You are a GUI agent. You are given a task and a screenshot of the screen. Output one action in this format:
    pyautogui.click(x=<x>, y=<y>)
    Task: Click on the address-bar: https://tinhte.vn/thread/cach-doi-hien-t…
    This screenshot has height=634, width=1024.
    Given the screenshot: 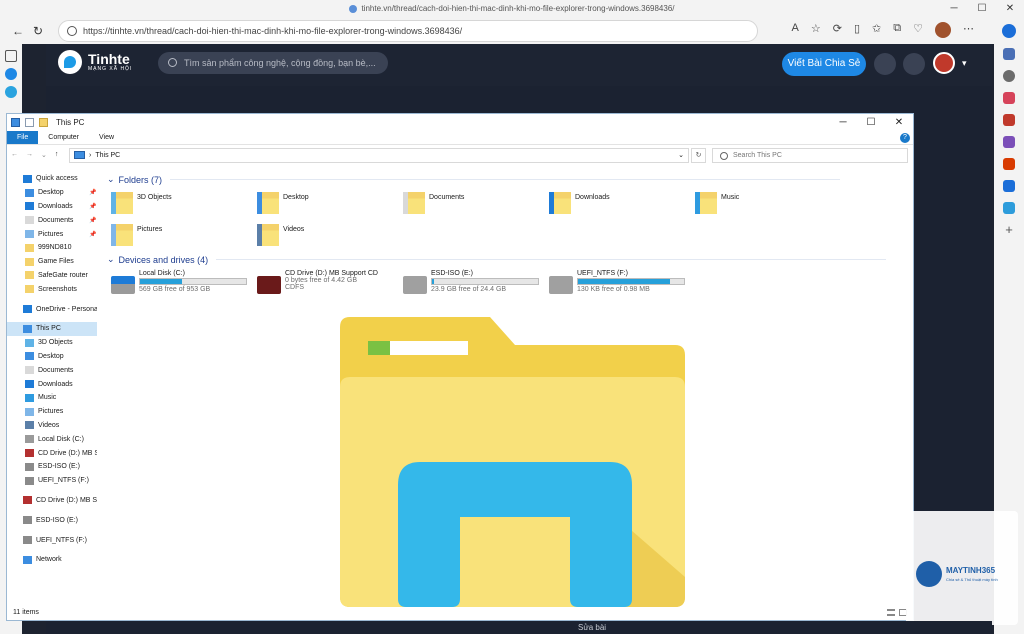 What is the action you would take?
    pyautogui.click(x=408, y=31)
    